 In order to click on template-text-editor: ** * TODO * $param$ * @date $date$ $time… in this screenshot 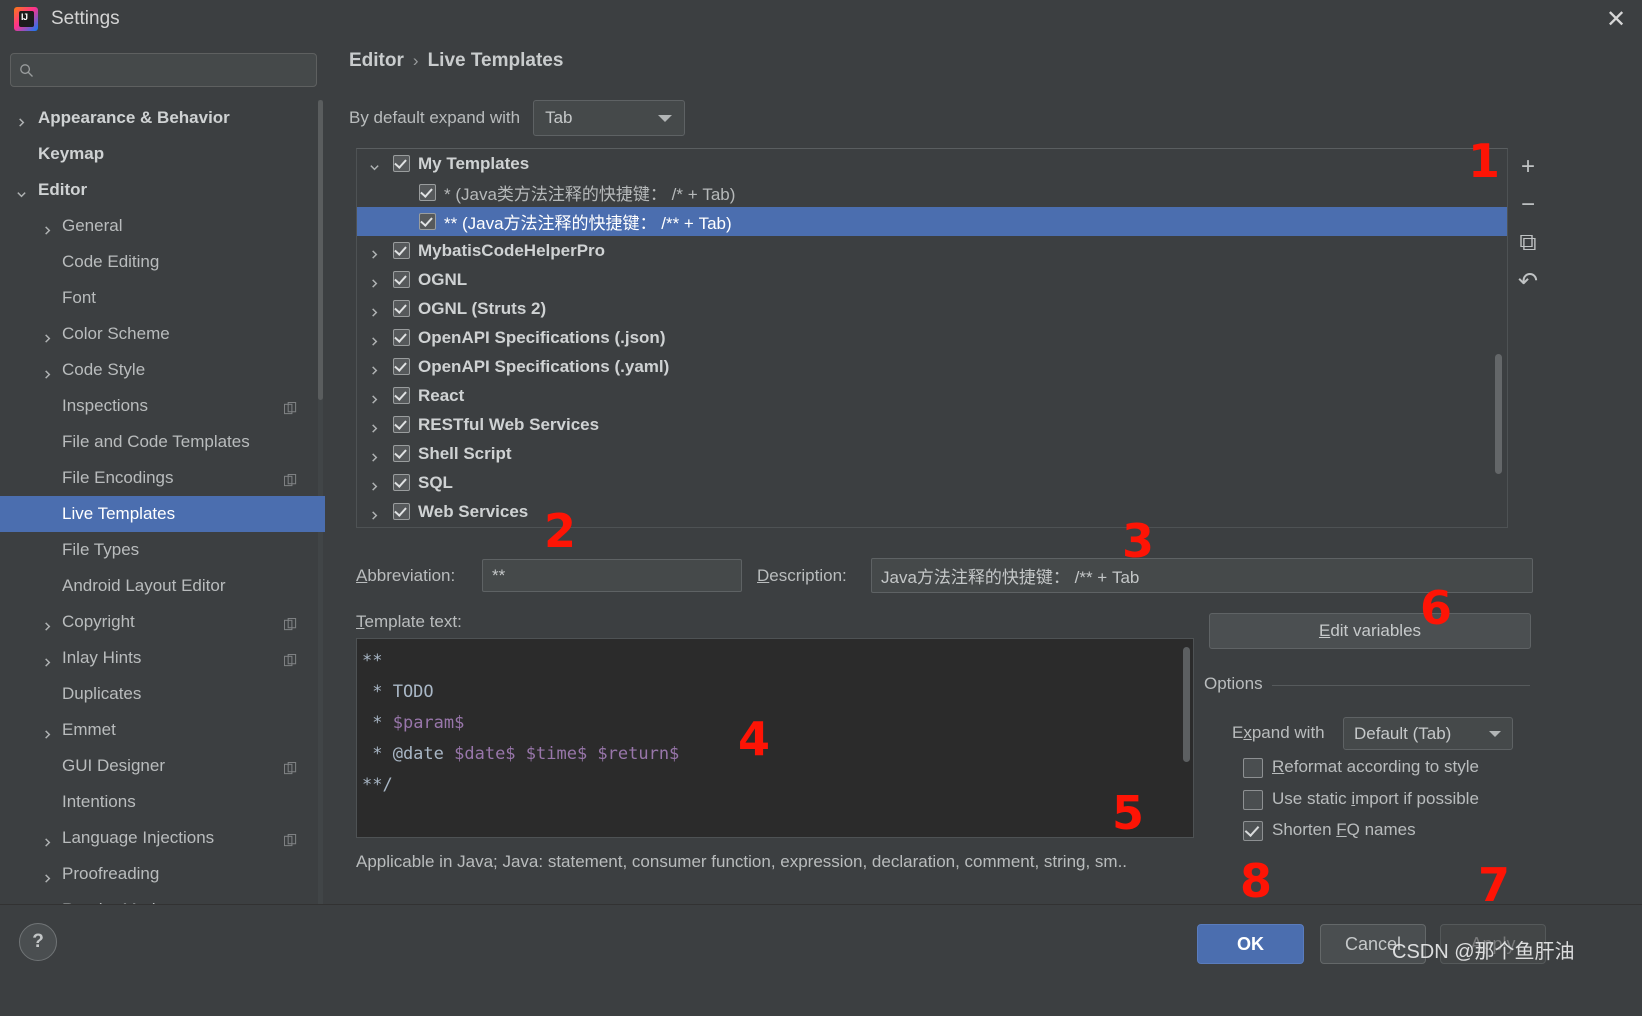, I will do `click(775, 738)`.